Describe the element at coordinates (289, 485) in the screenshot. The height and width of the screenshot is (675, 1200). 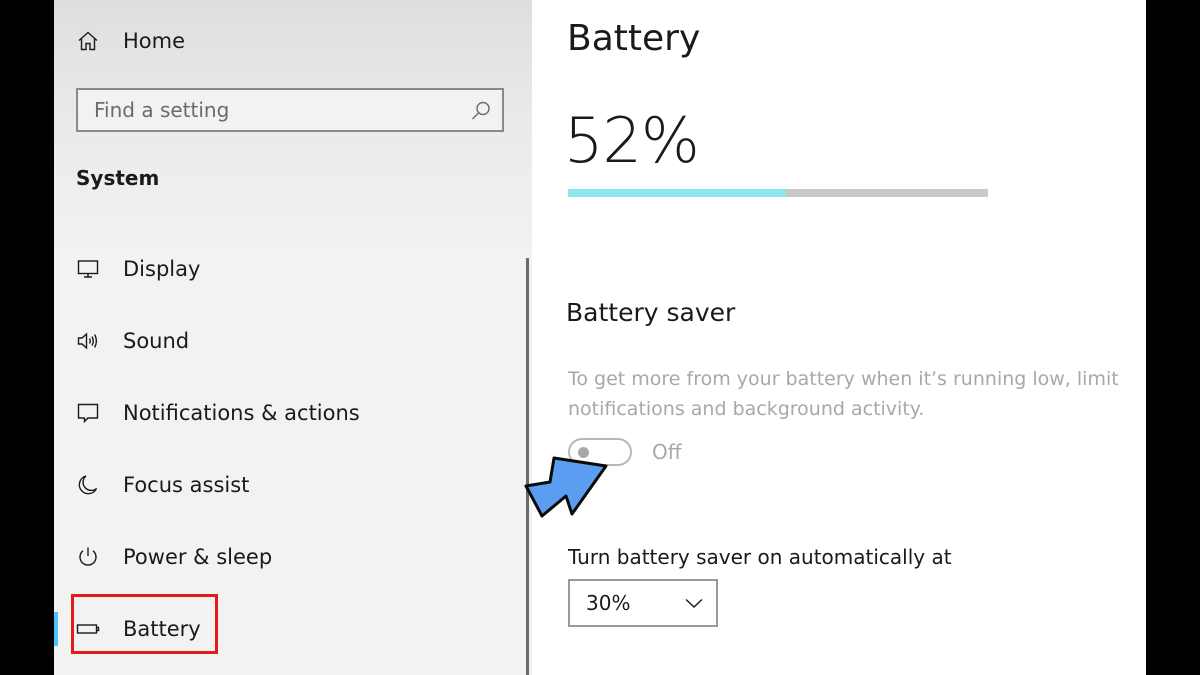
I see `sidebar-item-focus-assist: Focus assist` at that location.